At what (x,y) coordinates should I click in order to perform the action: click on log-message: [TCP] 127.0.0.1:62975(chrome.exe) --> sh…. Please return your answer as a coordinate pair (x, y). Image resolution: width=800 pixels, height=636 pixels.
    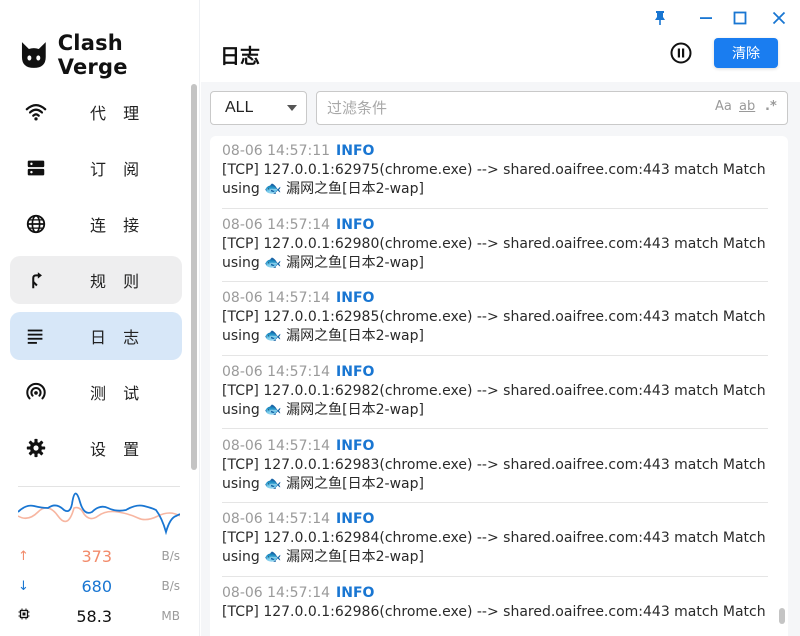
    Looking at the image, I should click on (494, 170).